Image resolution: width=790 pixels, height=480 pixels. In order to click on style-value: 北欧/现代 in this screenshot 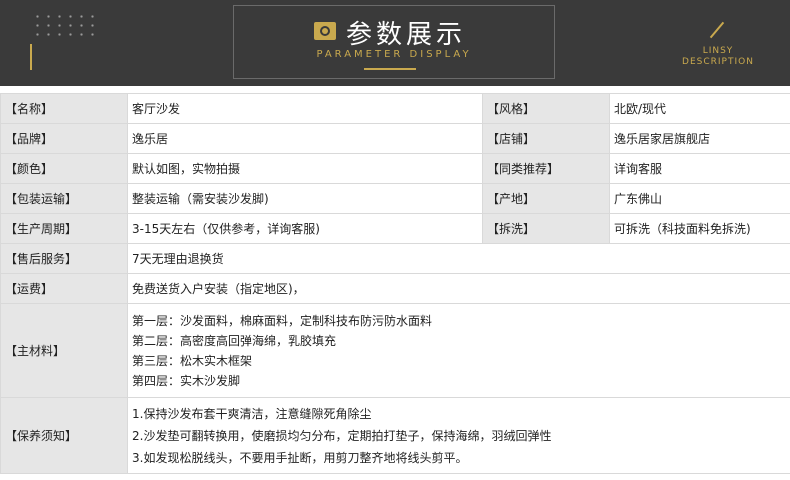, I will do `click(699, 108)`.